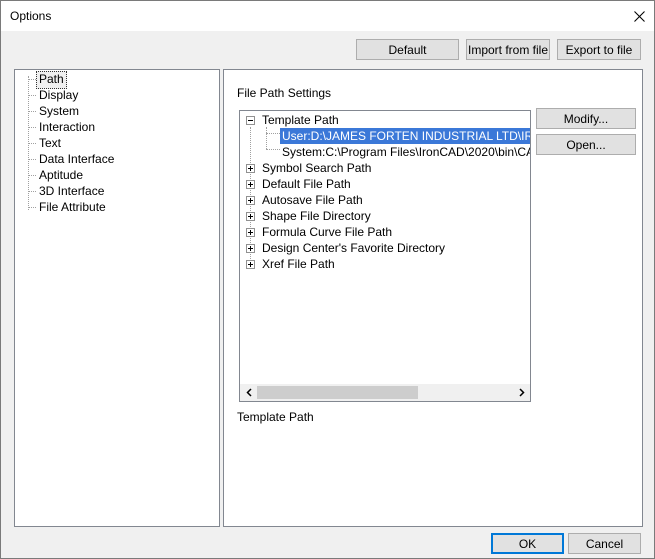  I want to click on close-icon, so click(639, 16).